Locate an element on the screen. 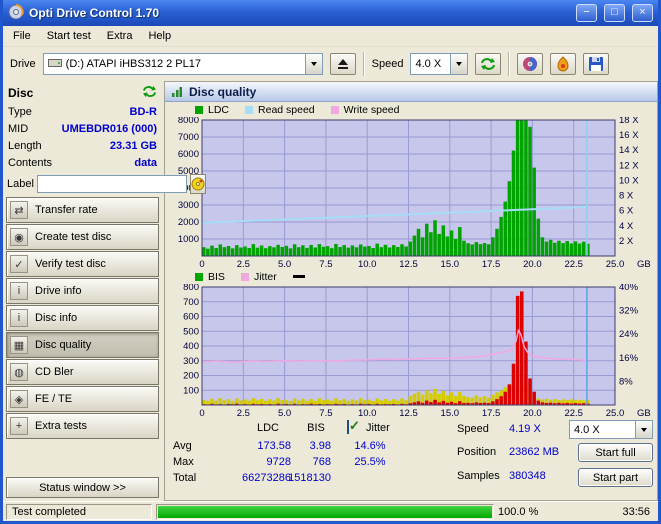 This screenshot has width=661, height=524. svg-text: 8000 is located at coordinates (188, 121).